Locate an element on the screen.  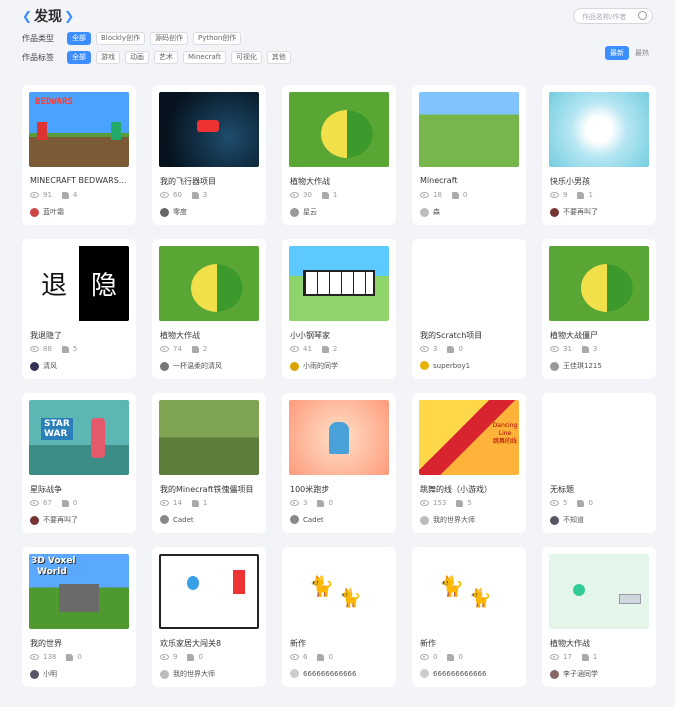
project-author: 零度 is located at coordinates (173, 212).